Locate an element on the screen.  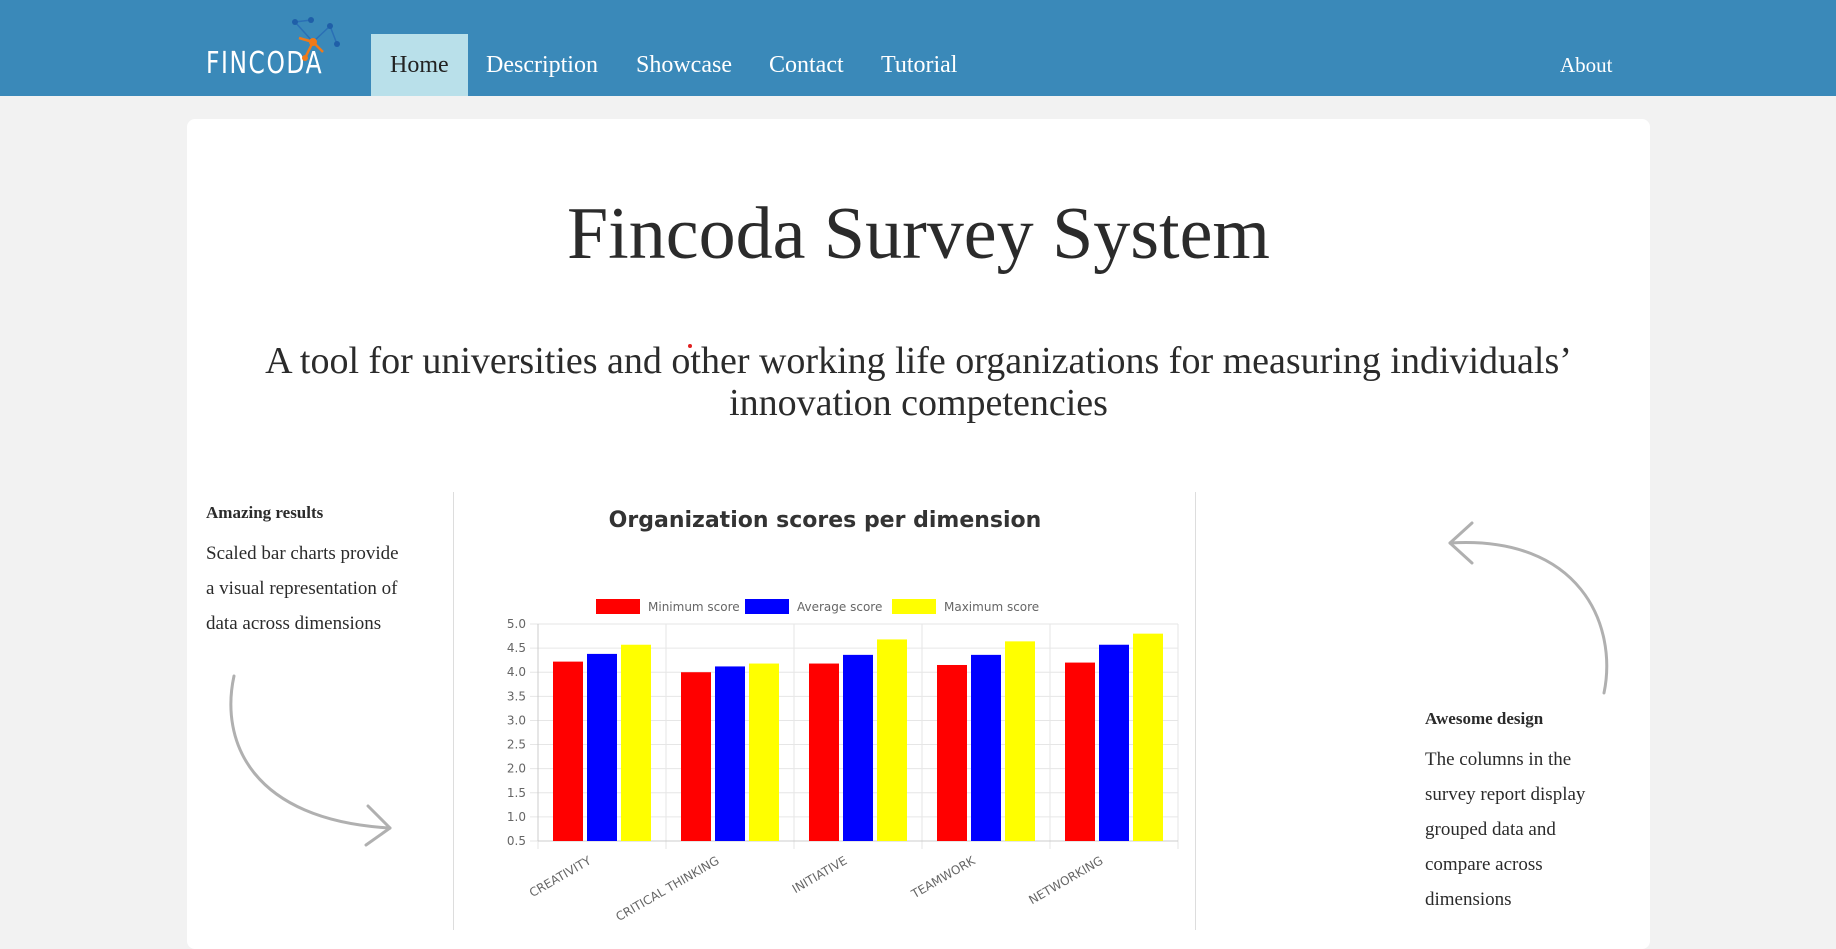
feature-right-heading: Awesome design is located at coordinates (1484, 718).